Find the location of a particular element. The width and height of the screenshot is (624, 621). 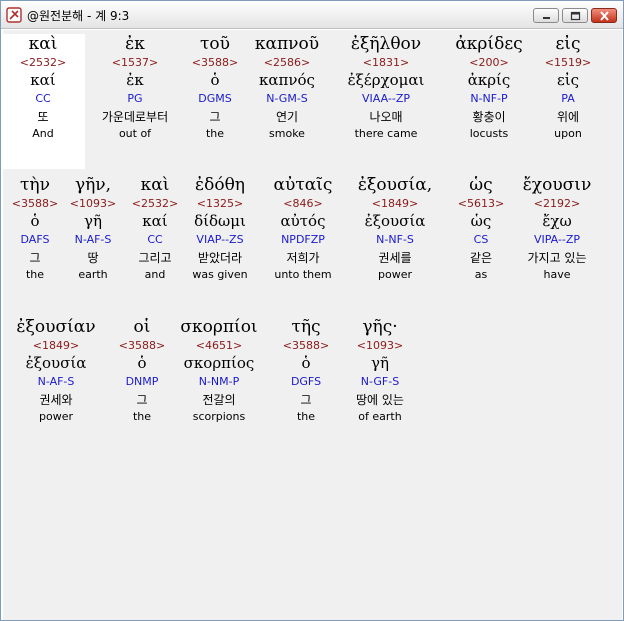

word-column: τῆς <3588> ὁ DGFS 그 the is located at coordinates (306, 370).